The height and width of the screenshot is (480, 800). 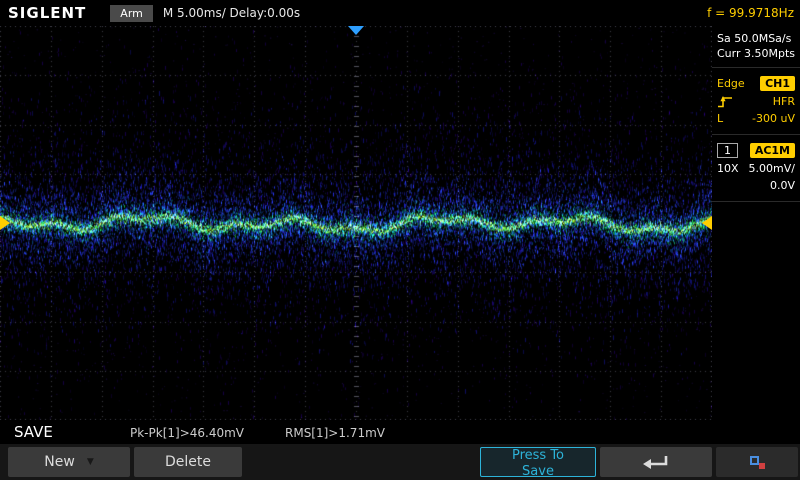 I want to click on rising-edge-icon, so click(x=725, y=102).